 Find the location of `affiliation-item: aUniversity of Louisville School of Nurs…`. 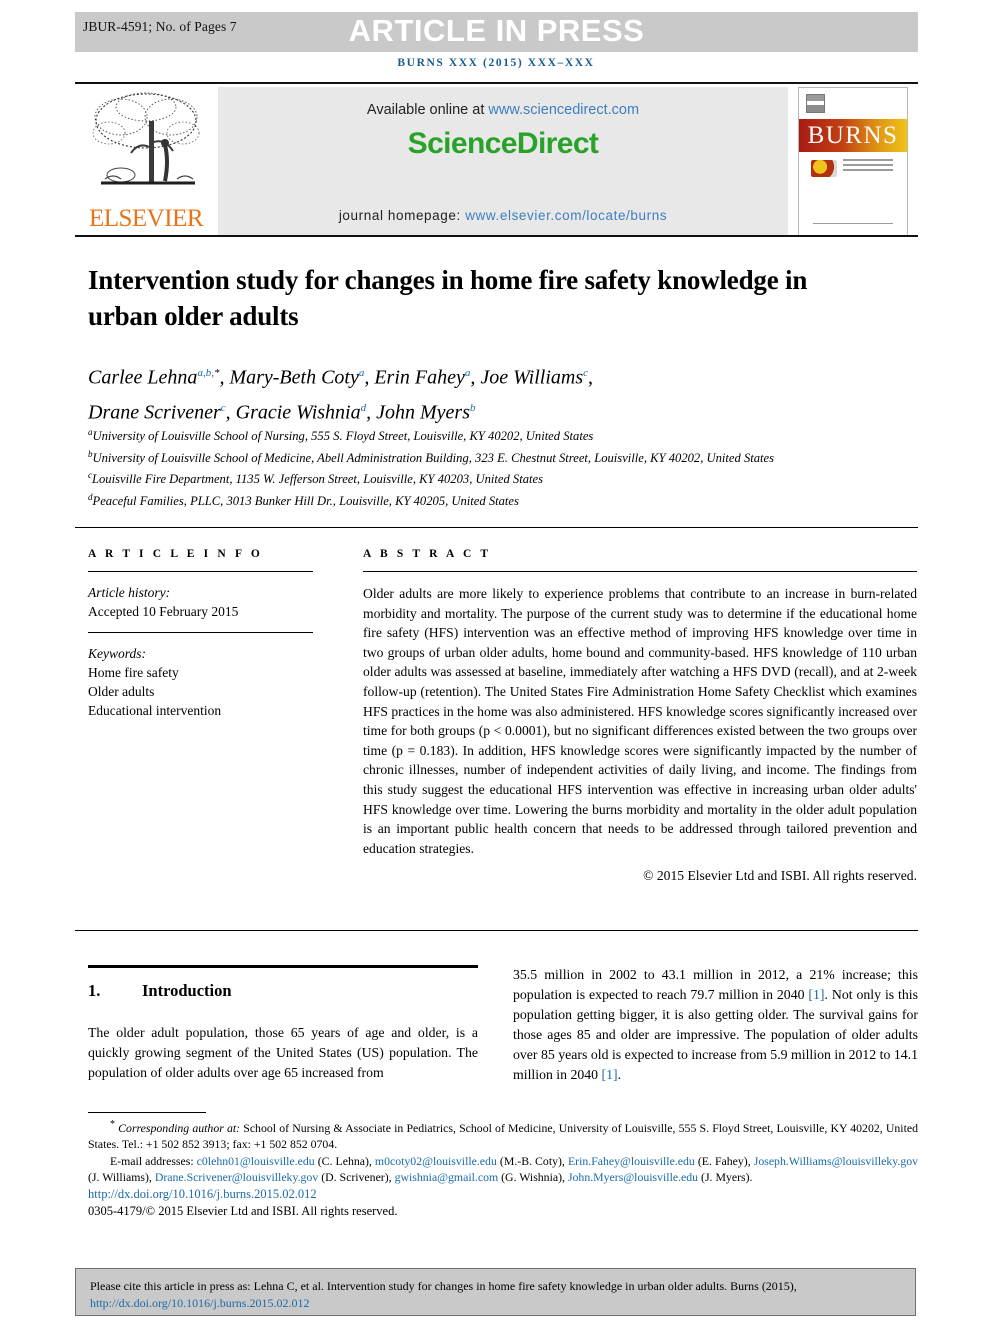

affiliation-item: aUniversity of Louisville School of Nurs… is located at coordinates (473, 435).